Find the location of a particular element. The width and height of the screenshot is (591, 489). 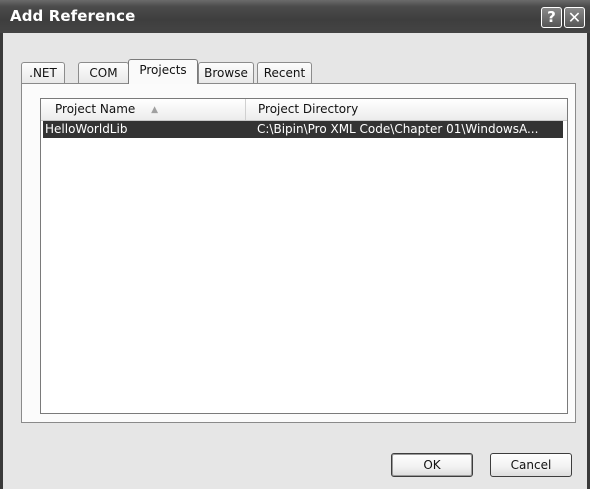

tab-recent: Recent is located at coordinates (284, 72).